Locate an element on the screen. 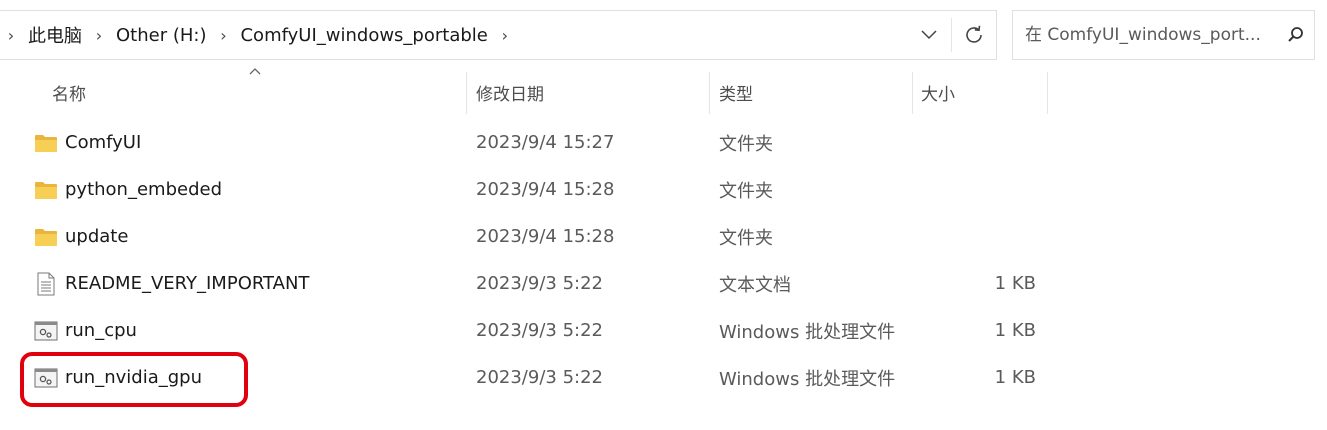 This screenshot has width=1327, height=430. search-button is located at coordinates (1296, 35).